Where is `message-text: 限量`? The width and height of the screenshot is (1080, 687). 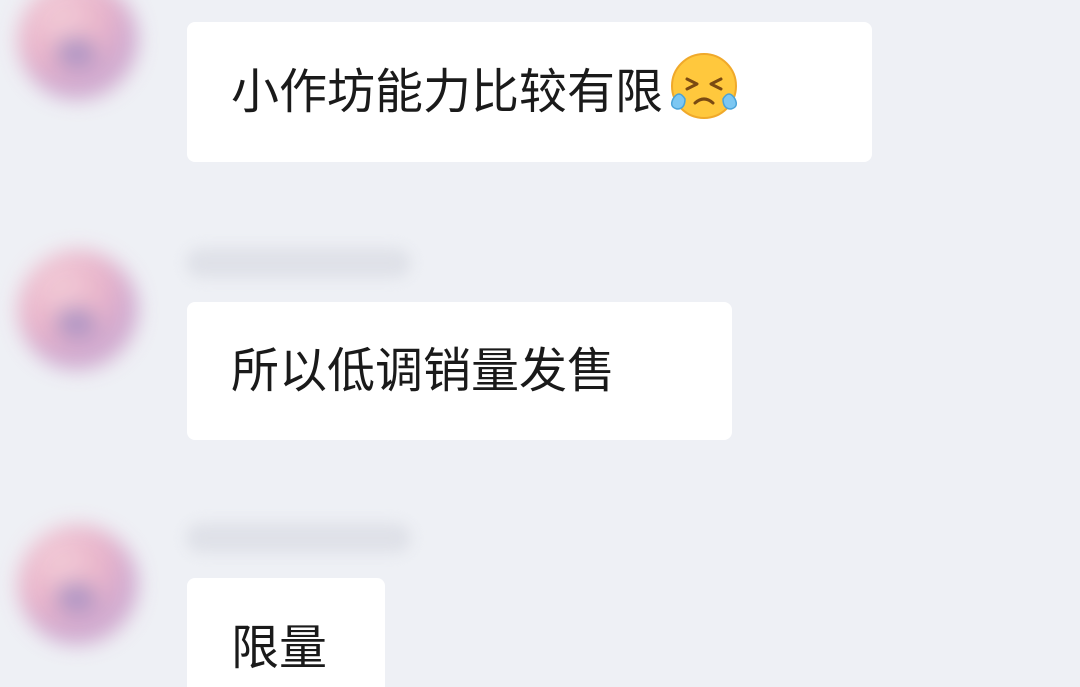 message-text: 限量 is located at coordinates (279, 648).